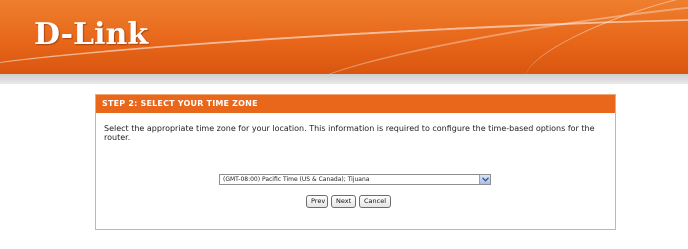  Describe the element at coordinates (343, 201) in the screenshot. I see `next-button: Next` at that location.